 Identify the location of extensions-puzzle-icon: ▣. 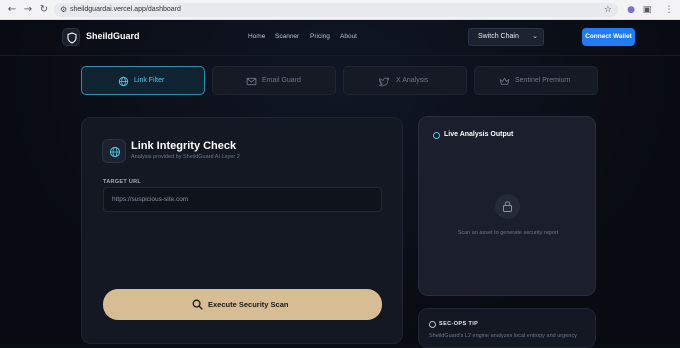
(647, 10).